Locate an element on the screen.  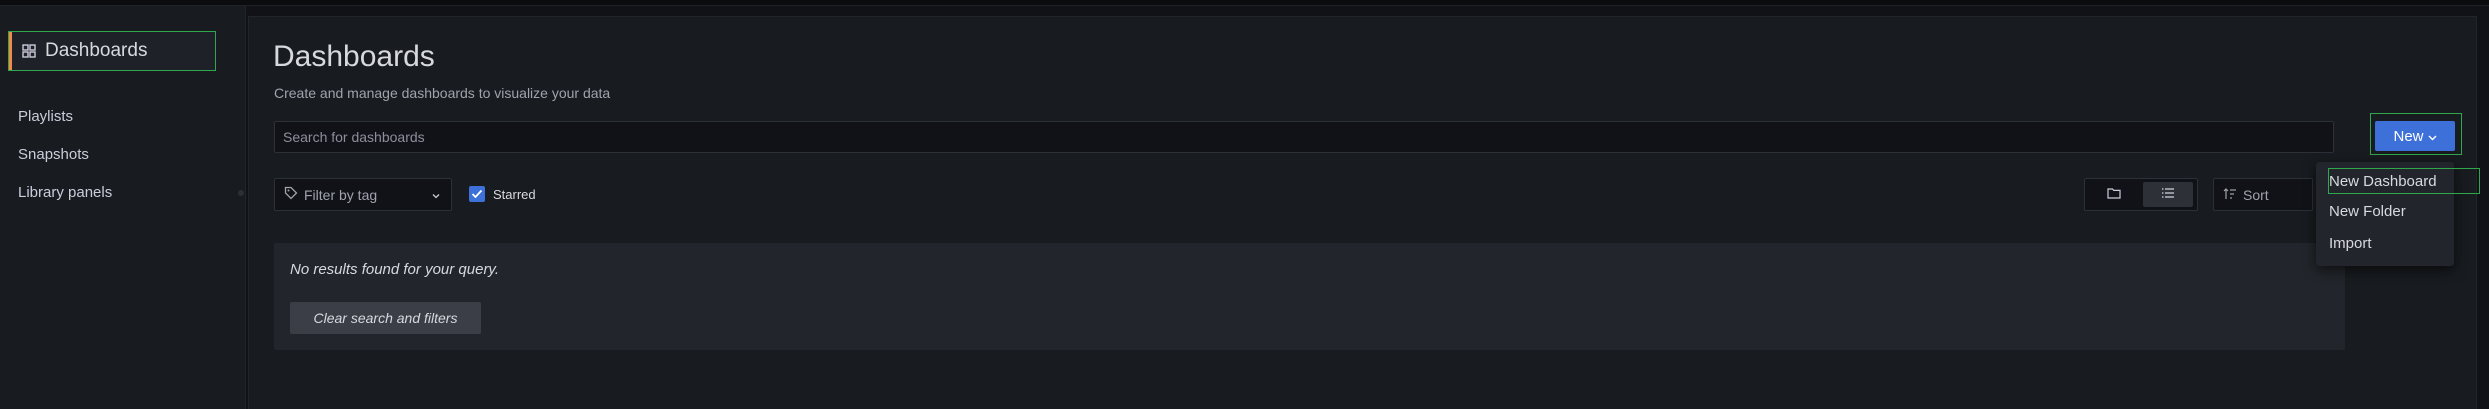
new-button: New is located at coordinates (2415, 136).